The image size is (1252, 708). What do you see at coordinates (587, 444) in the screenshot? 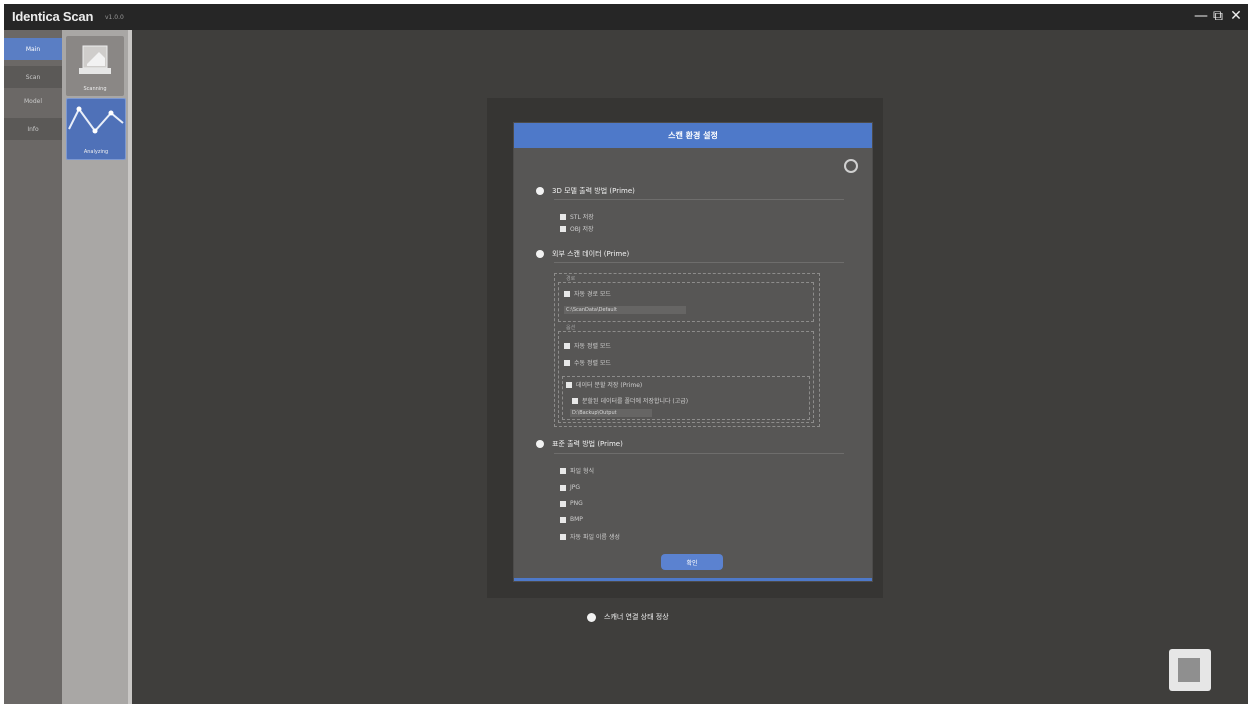
I see `section-title-text: 표준 출력 방법 (Prime)` at bounding box center [587, 444].